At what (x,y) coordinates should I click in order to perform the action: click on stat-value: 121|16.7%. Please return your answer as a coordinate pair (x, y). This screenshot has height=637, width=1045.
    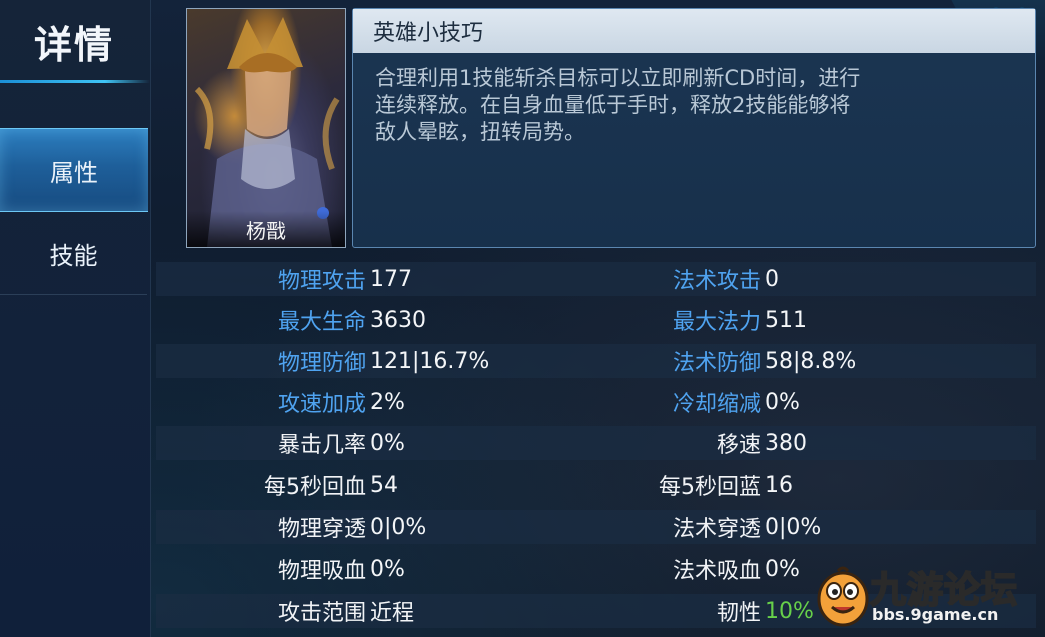
    Looking at the image, I should click on (430, 361).